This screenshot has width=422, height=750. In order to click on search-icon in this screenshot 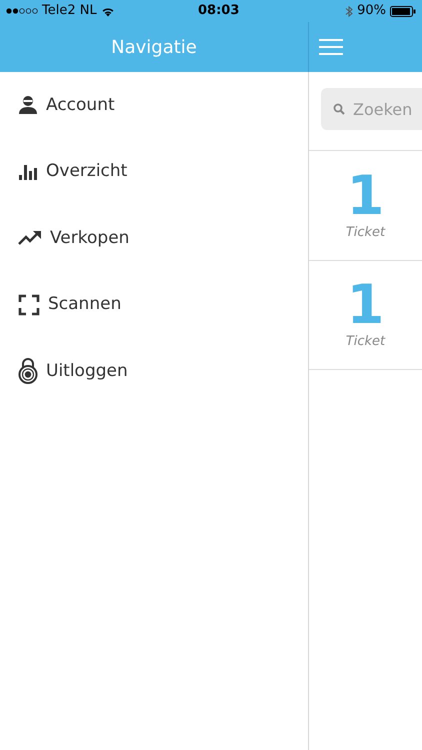, I will do `click(339, 109)`.